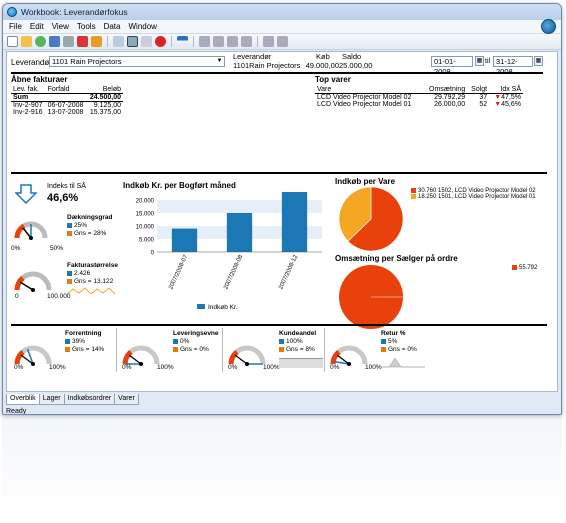 The image size is (566, 523). Describe the element at coordinates (39, 79) in the screenshot. I see `open-invoices-title: Åbne fakturaer` at that location.